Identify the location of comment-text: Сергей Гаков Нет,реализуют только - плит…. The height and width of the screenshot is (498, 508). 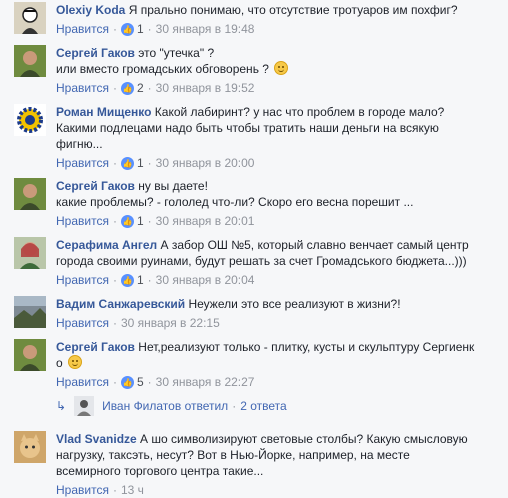
(265, 355).